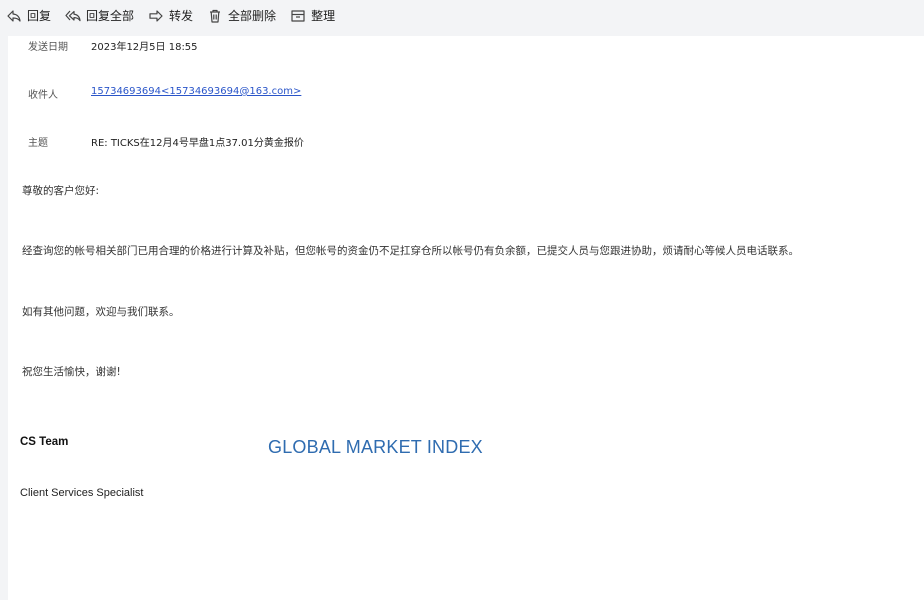  I want to click on delete-all-button: 全部删除, so click(242, 15).